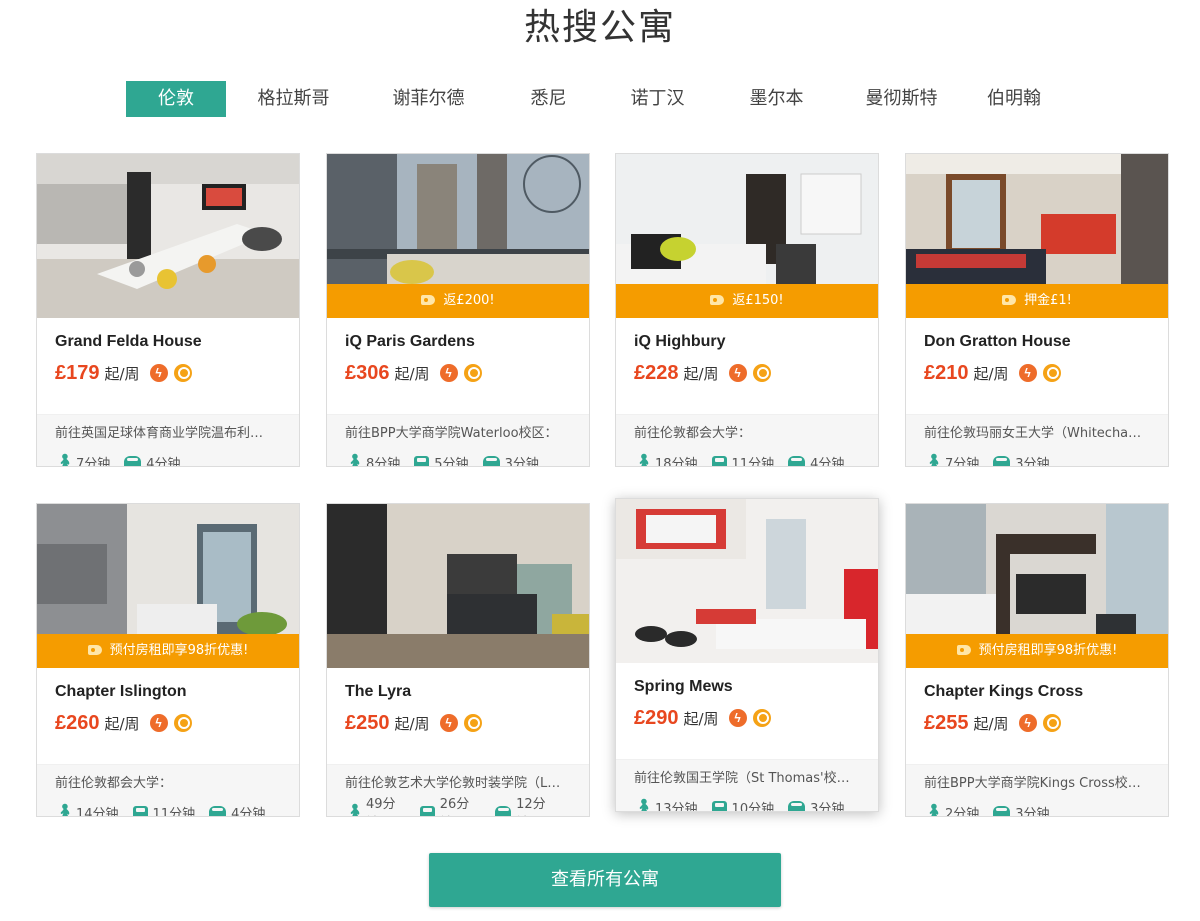  I want to click on transit-time: 11分钟, so click(164, 810).